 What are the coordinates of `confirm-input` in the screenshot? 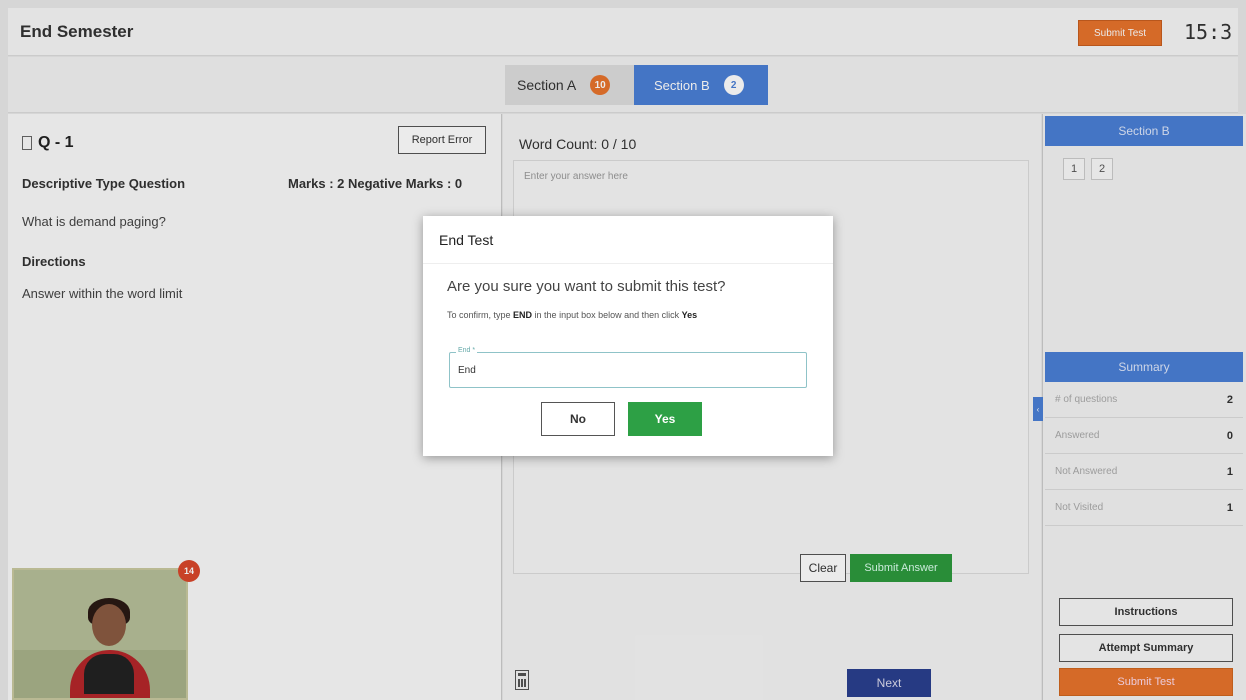 It's located at (608, 370).